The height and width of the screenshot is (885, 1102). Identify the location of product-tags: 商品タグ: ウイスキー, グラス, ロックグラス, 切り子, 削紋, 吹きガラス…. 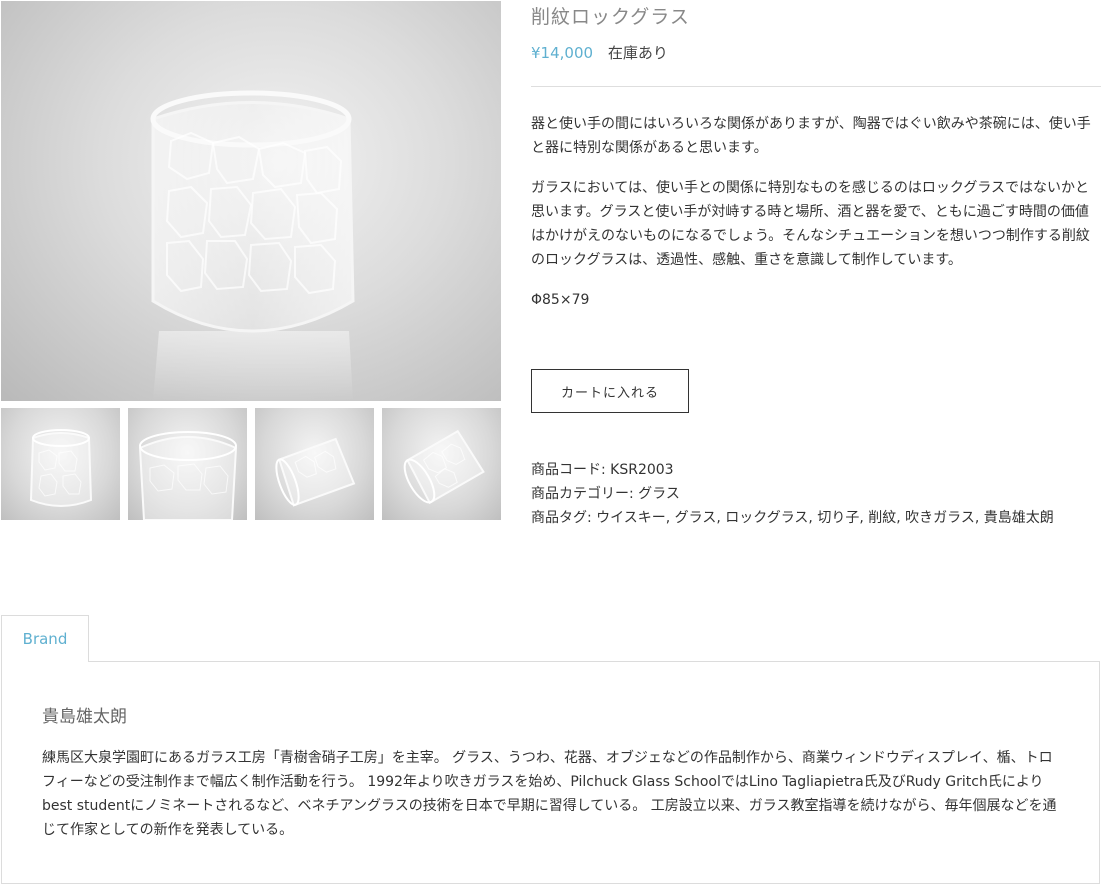
(792, 518).